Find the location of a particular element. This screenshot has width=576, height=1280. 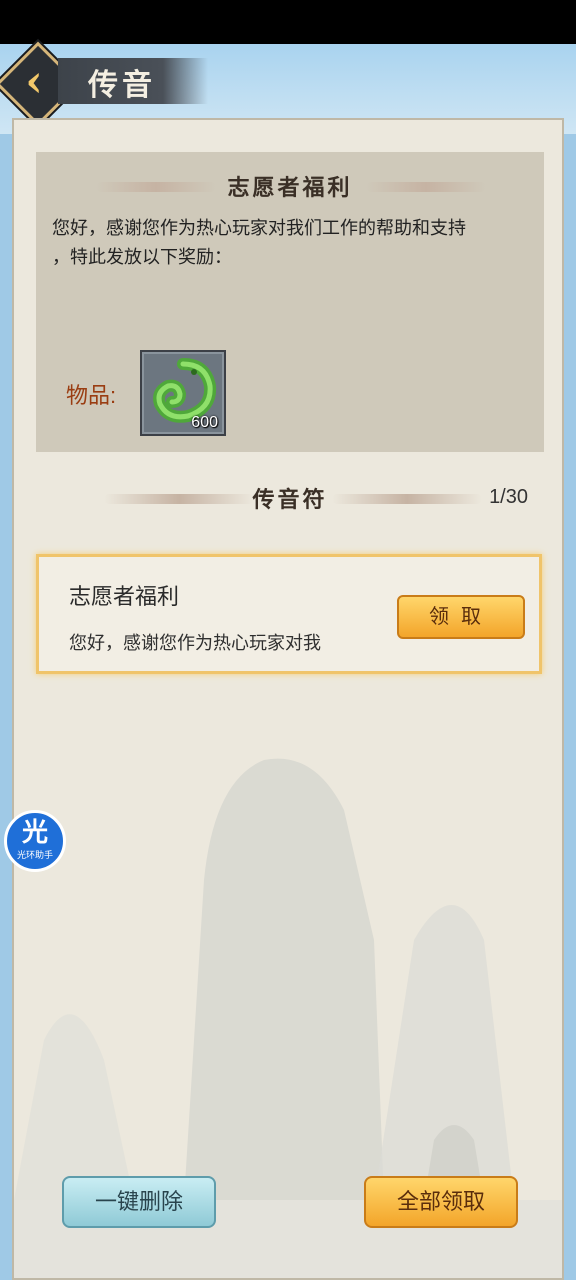

header: ‹ 传音 is located at coordinates (288, 84).